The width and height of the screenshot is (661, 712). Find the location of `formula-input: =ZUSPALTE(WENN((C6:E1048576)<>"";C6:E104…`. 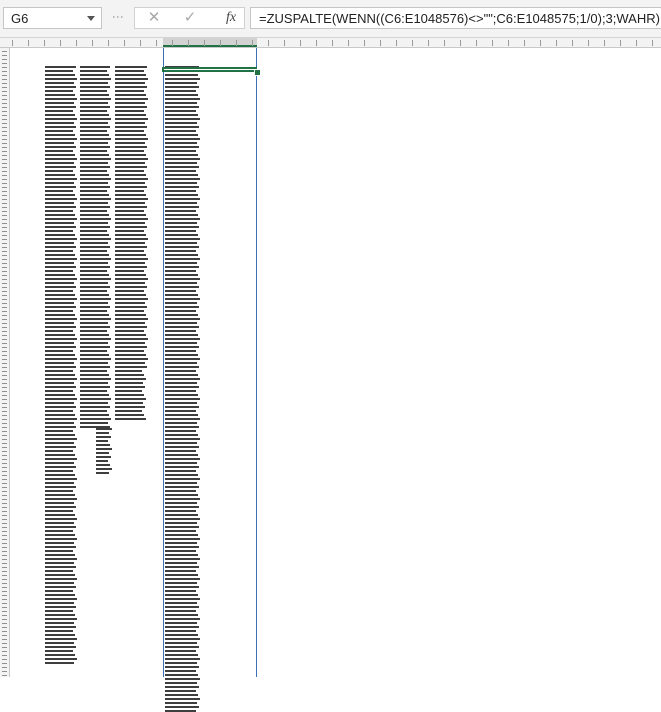

formula-input: =ZUSPALTE(WENN((C6:E1048576)<>"";C6:E104… is located at coordinates (455, 18).